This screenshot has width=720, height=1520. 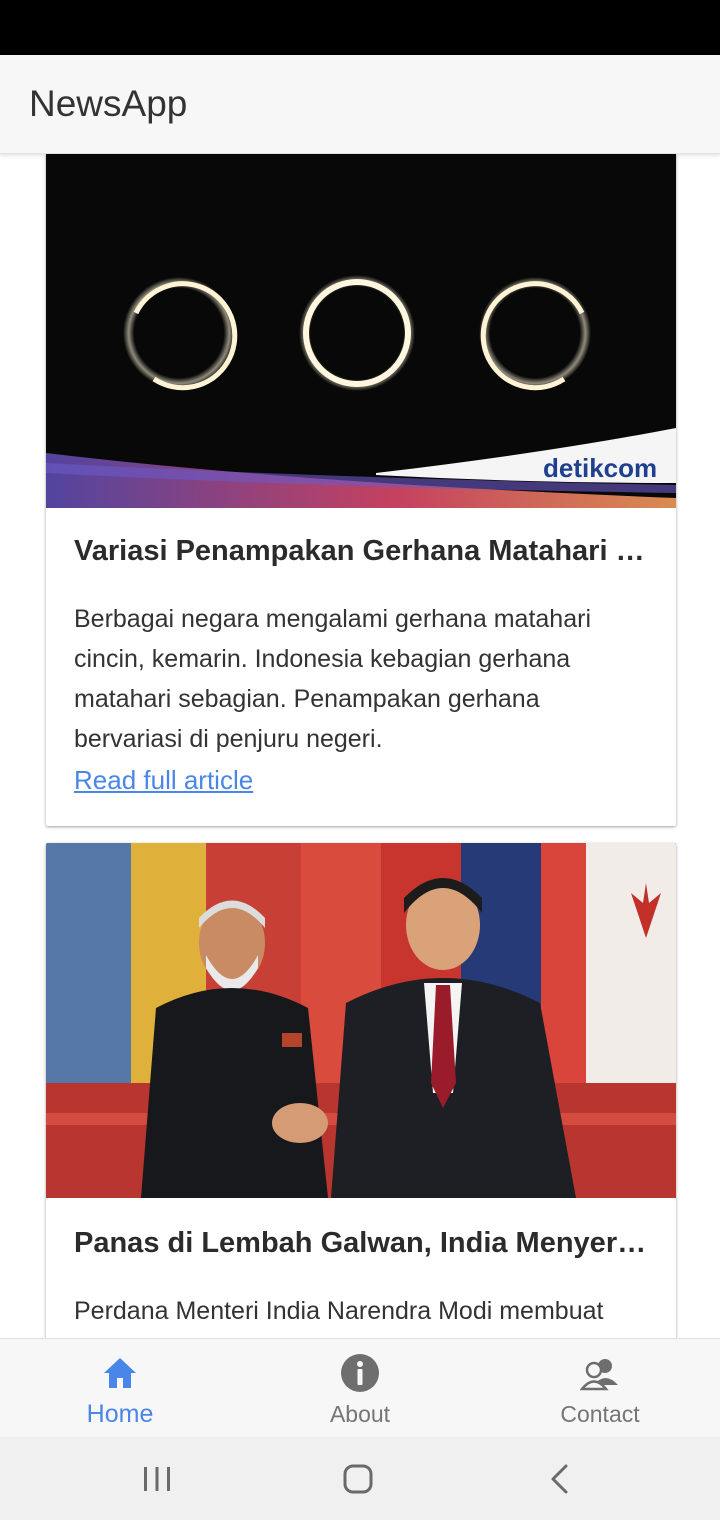 What do you see at coordinates (599, 1375) in the screenshot?
I see `contacts-icon` at bounding box center [599, 1375].